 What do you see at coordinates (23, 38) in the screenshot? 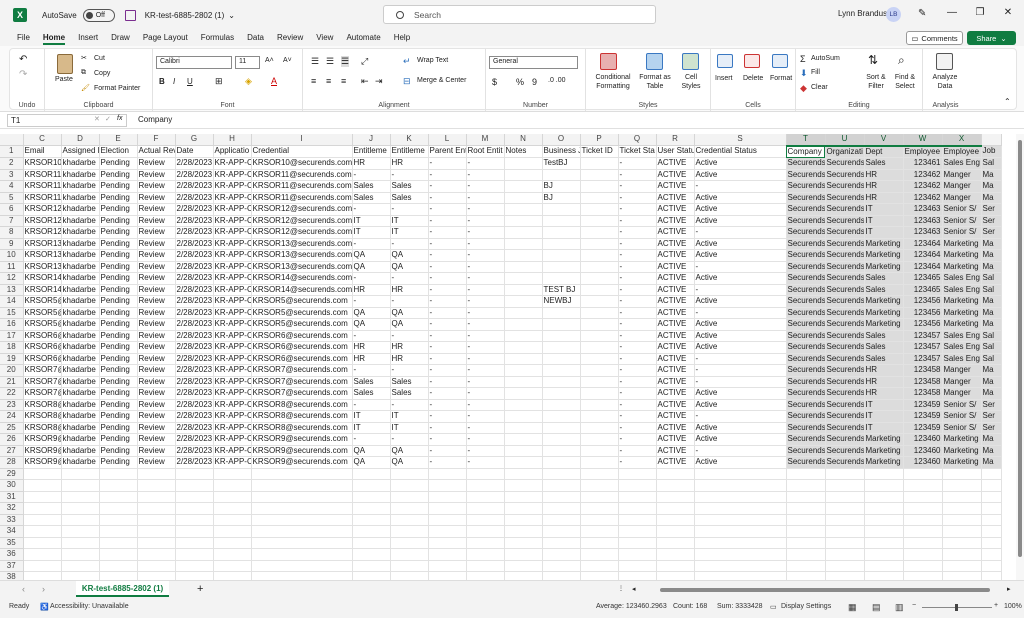
I see `menu-file: File` at bounding box center [23, 38].